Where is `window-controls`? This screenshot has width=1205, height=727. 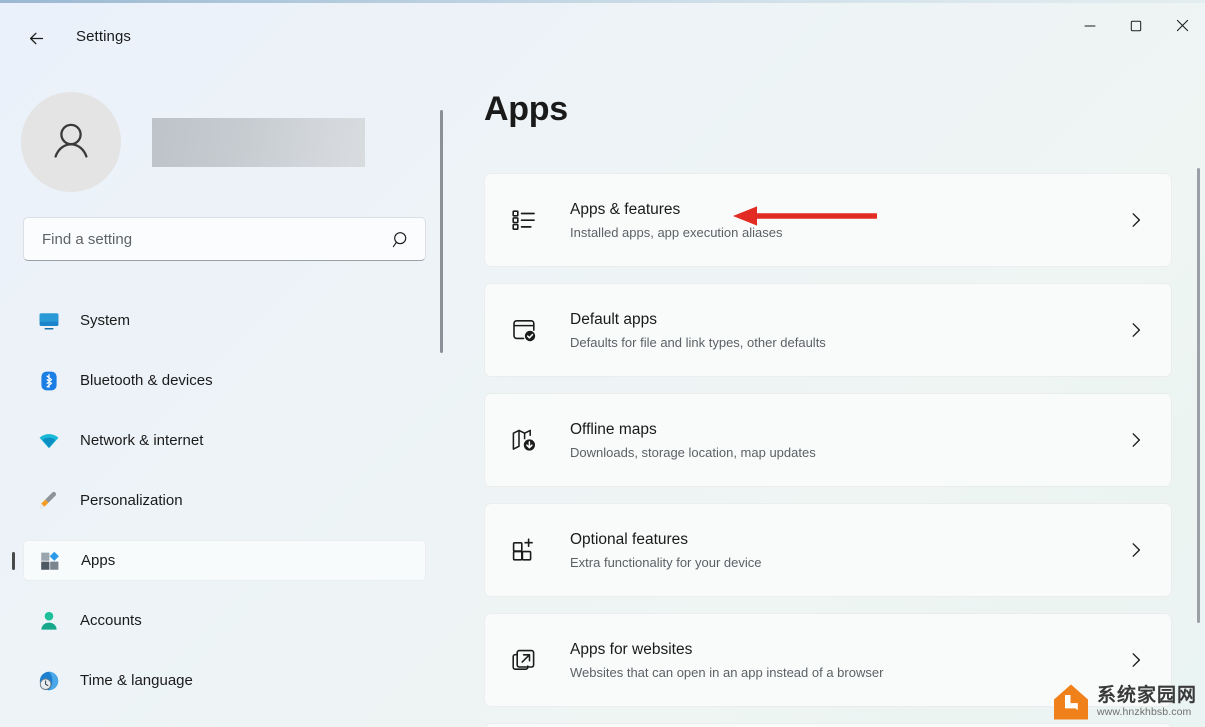 window-controls is located at coordinates (1136, 25).